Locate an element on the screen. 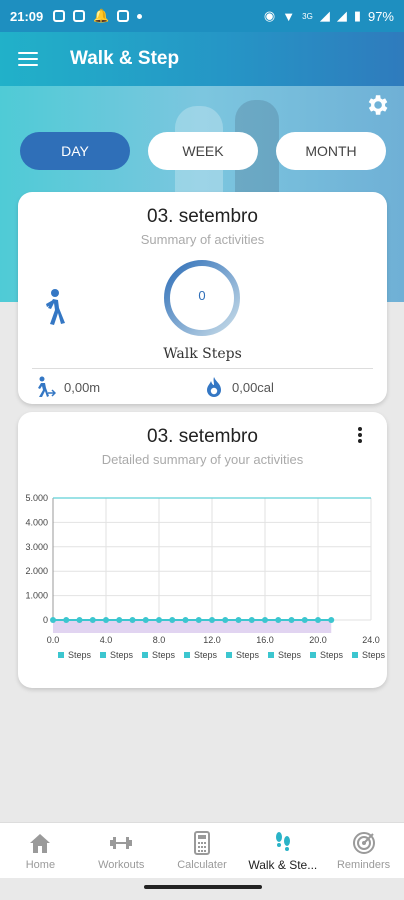 This screenshot has width=404, height=900. gallery-icon is located at coordinates (79, 16).